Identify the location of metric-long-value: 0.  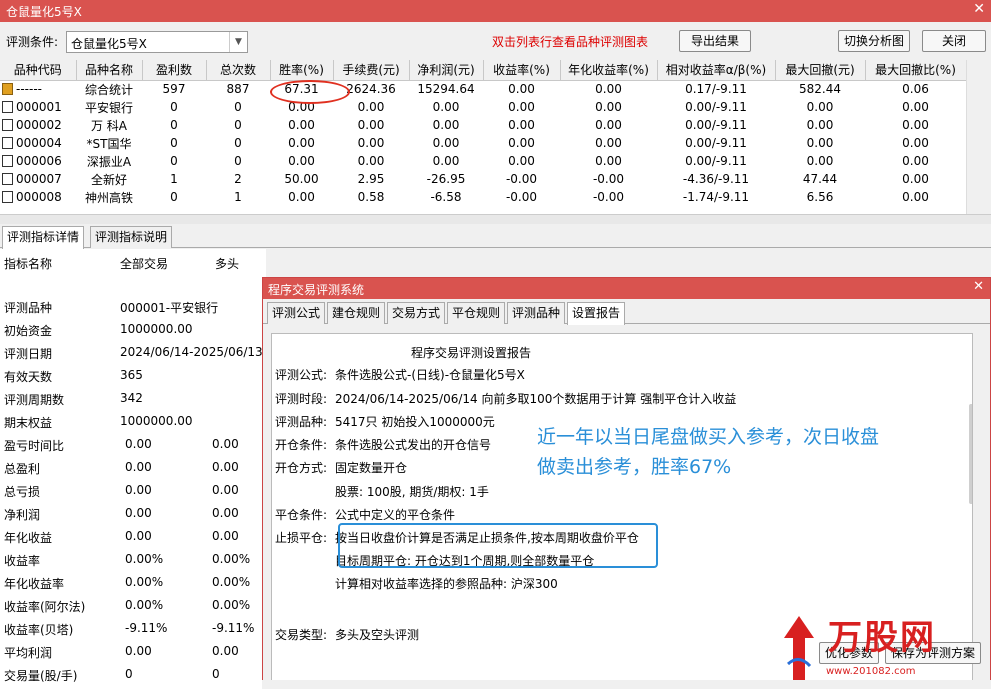
(216, 674).